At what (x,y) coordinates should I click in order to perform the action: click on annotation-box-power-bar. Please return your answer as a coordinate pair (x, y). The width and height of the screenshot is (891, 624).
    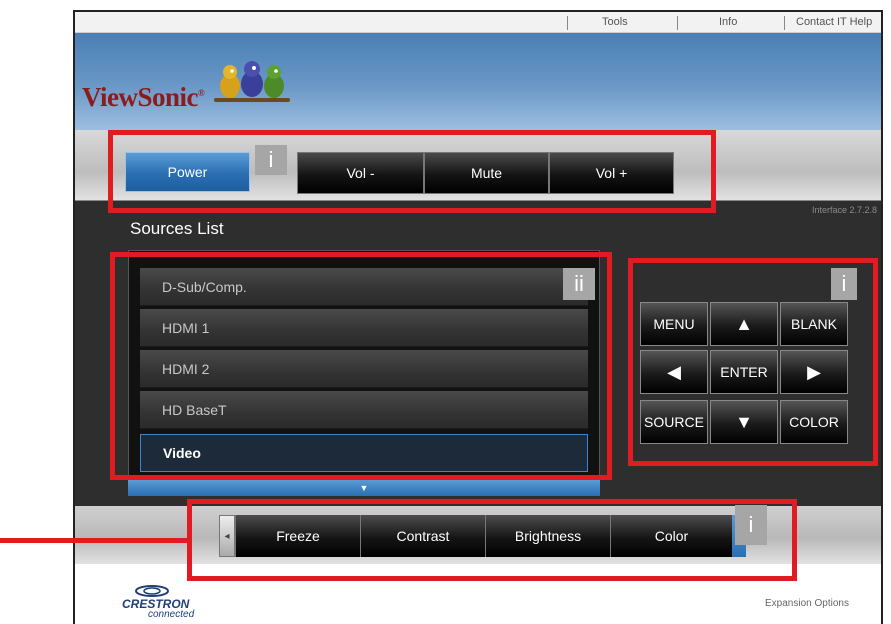
    Looking at the image, I should click on (412, 171).